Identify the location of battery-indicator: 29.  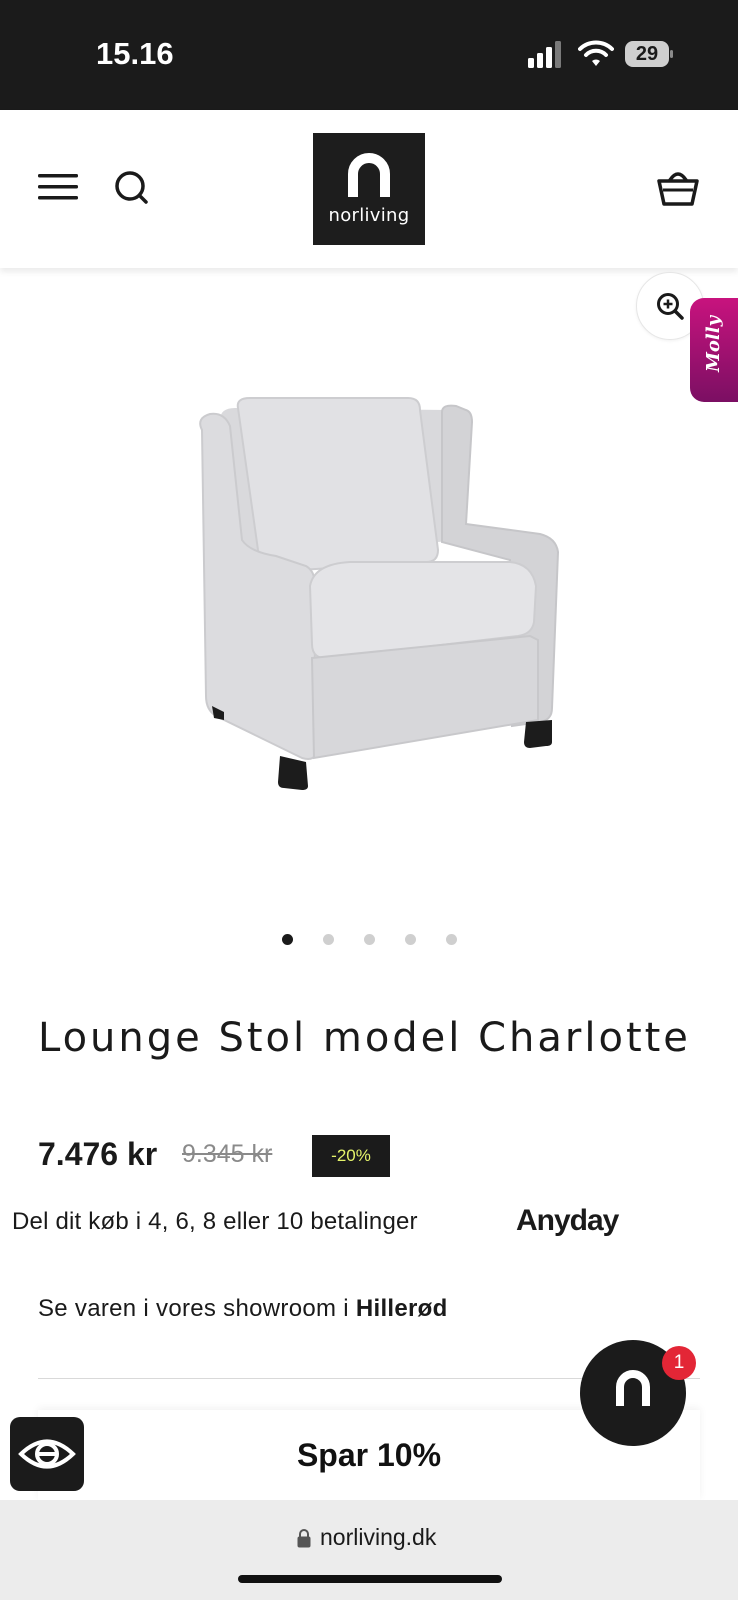
(649, 54).